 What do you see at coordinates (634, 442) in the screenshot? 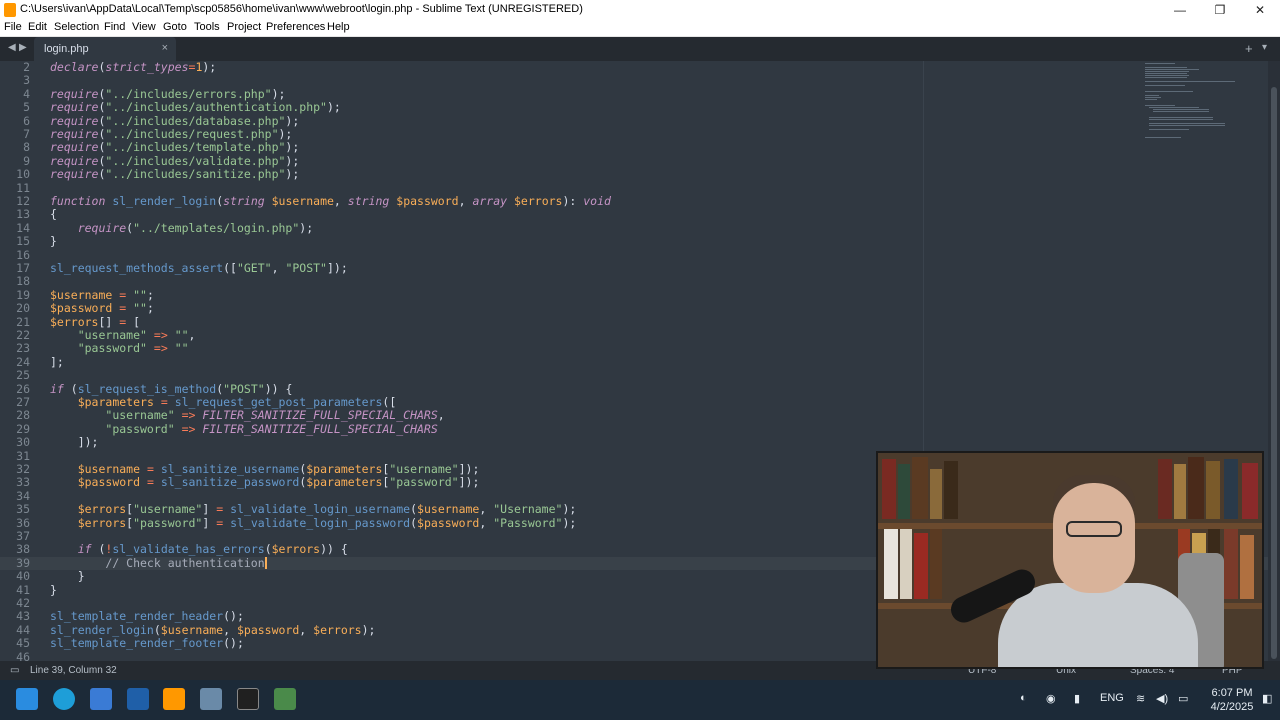
I see `code-line: 30 ]);` at bounding box center [634, 442].